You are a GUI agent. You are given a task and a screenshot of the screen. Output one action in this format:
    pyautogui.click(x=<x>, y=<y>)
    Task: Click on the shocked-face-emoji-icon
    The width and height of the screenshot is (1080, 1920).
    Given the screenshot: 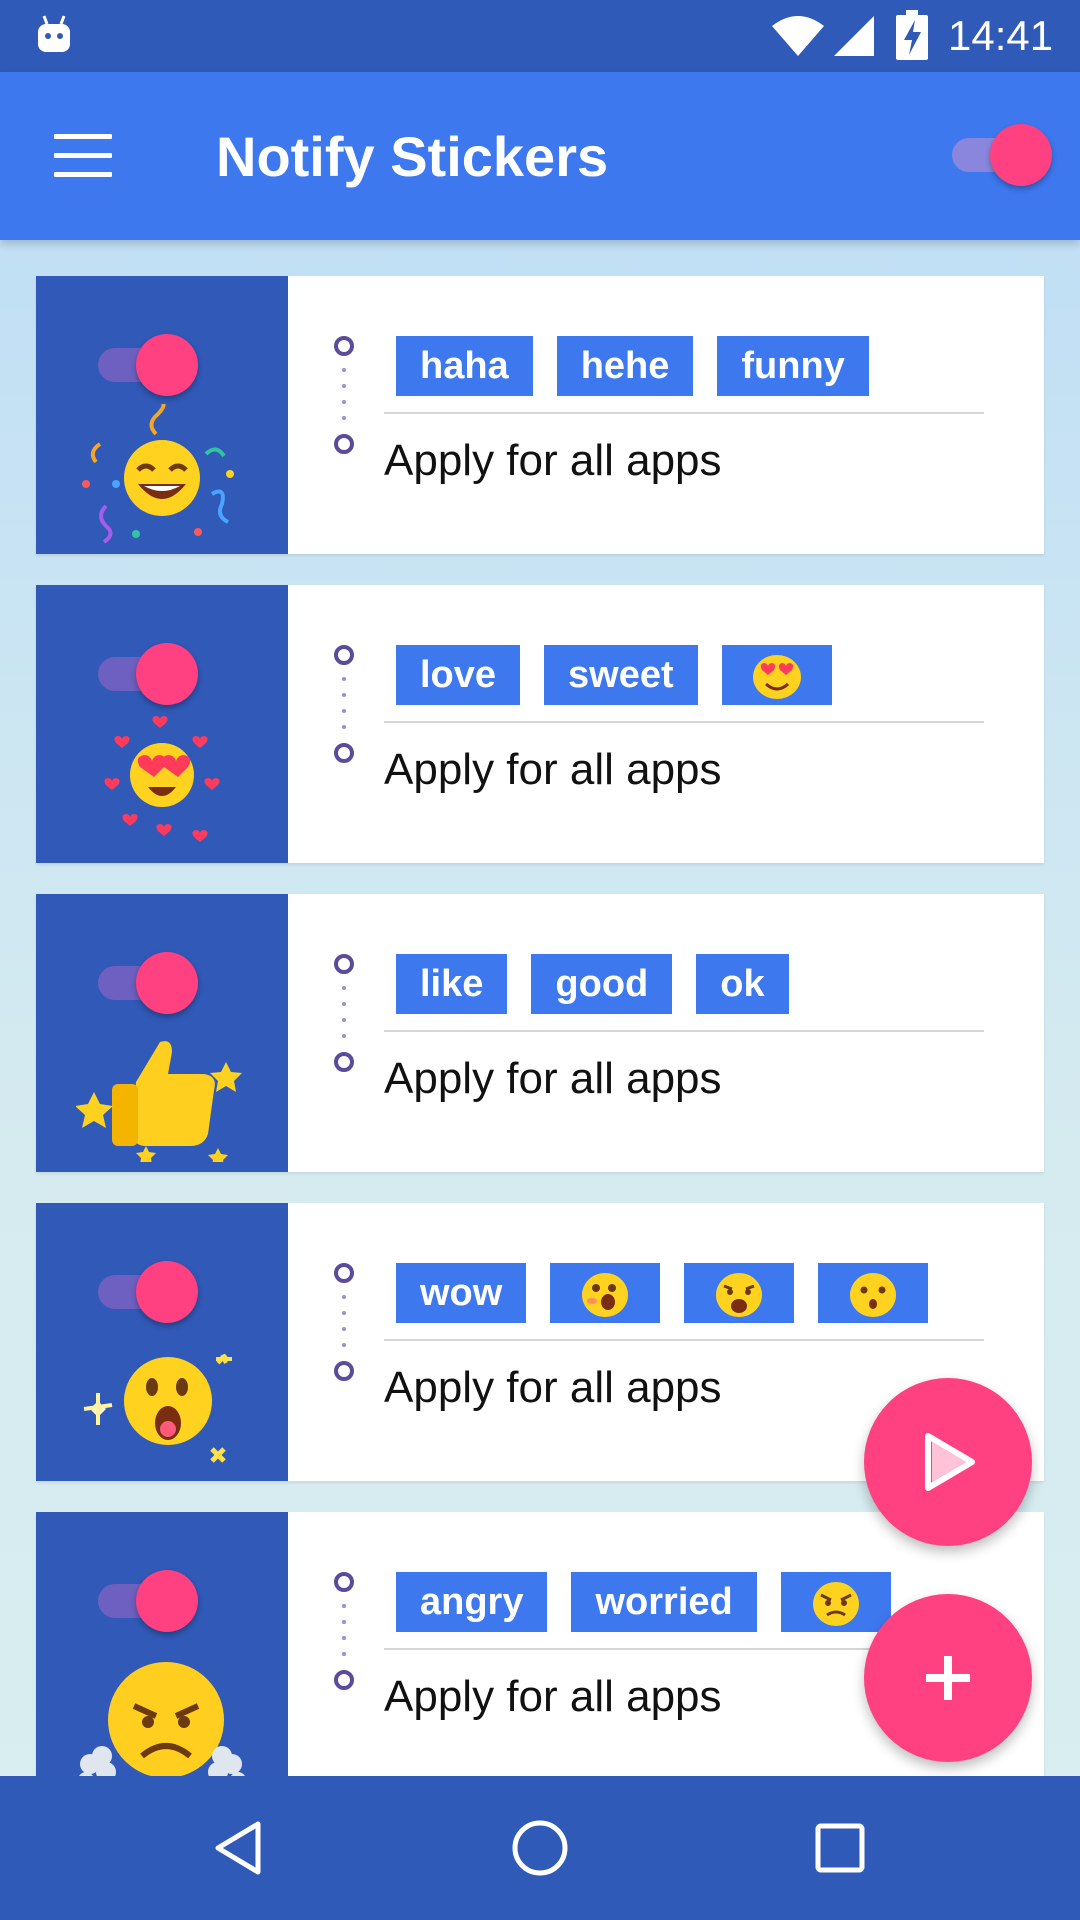 What is the action you would take?
    pyautogui.click(x=157, y=1408)
    